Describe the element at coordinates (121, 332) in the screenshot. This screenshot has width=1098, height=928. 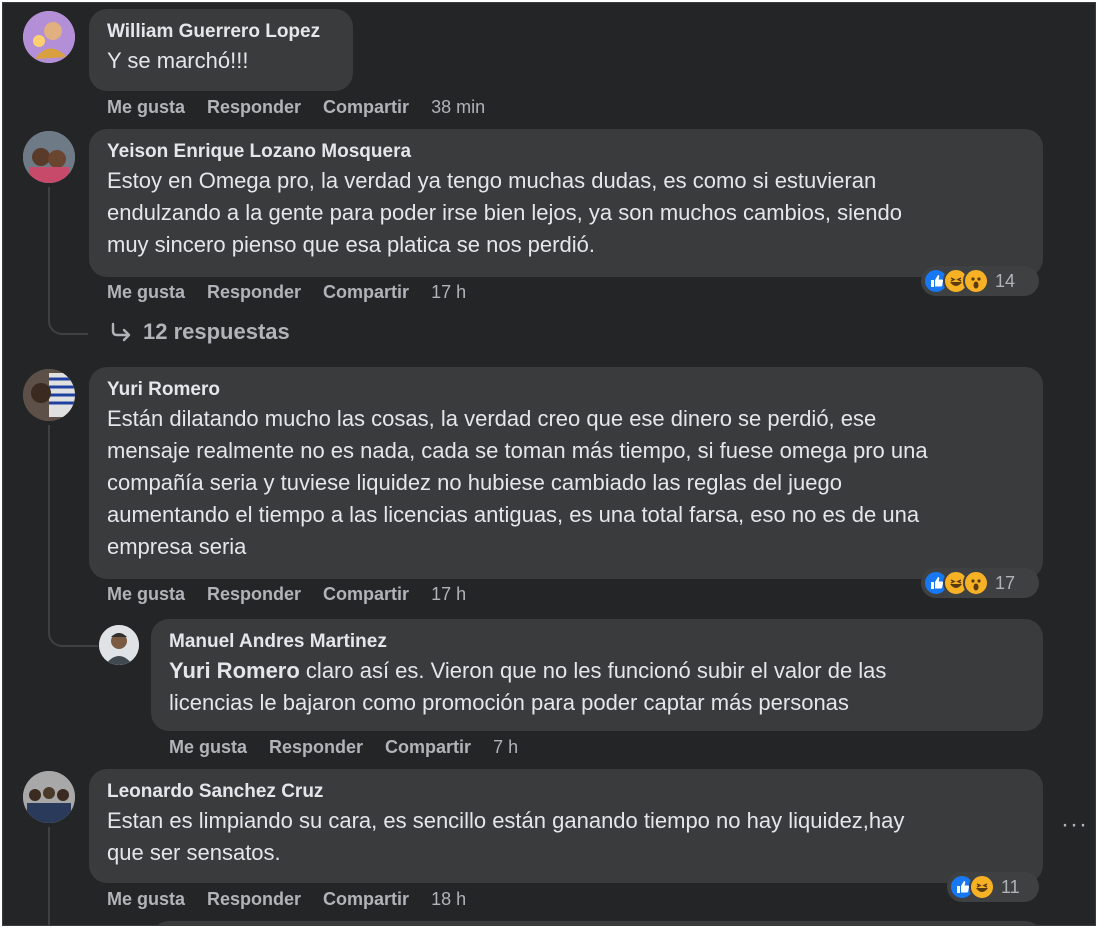
I see `reply-arrow-icon` at that location.